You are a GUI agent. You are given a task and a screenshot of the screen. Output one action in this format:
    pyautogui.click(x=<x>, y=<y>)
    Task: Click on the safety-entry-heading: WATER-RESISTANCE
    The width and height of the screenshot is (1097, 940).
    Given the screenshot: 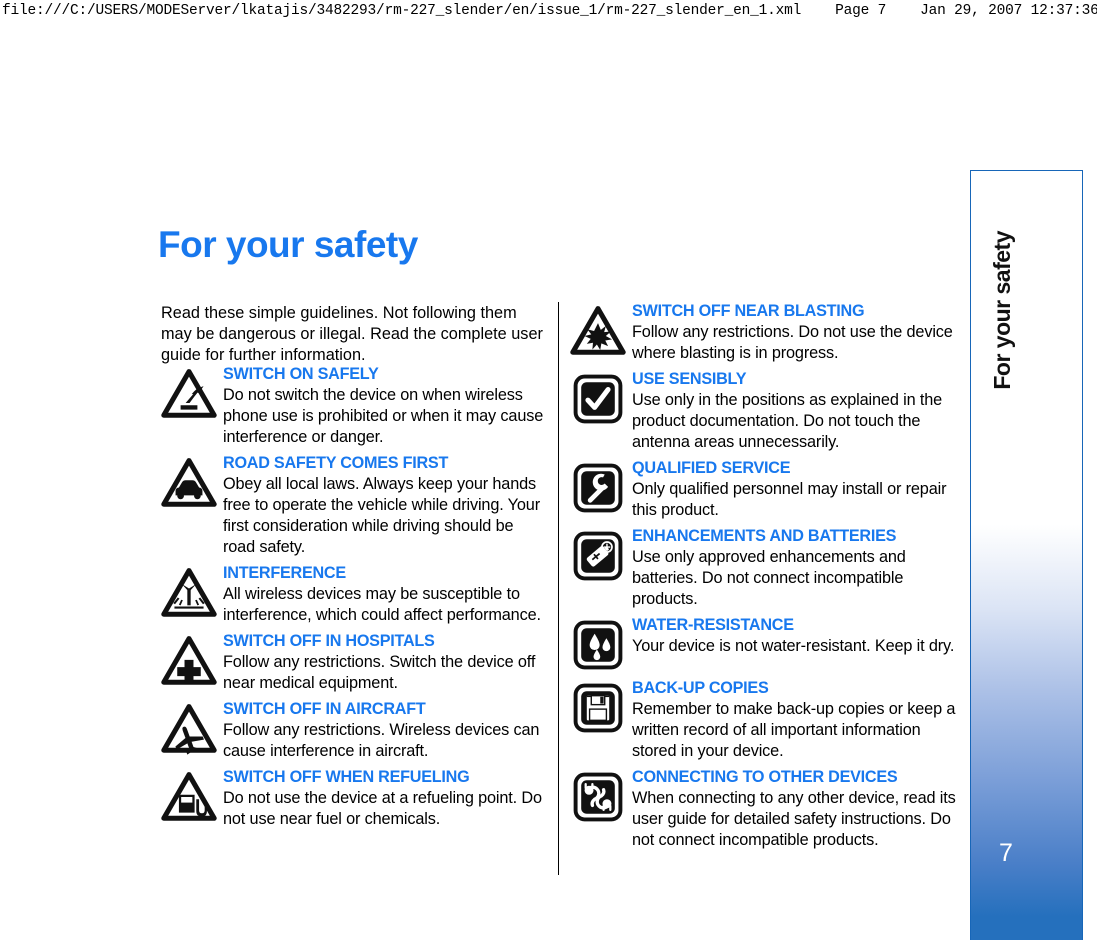 What is the action you would take?
    pyautogui.click(x=713, y=625)
    